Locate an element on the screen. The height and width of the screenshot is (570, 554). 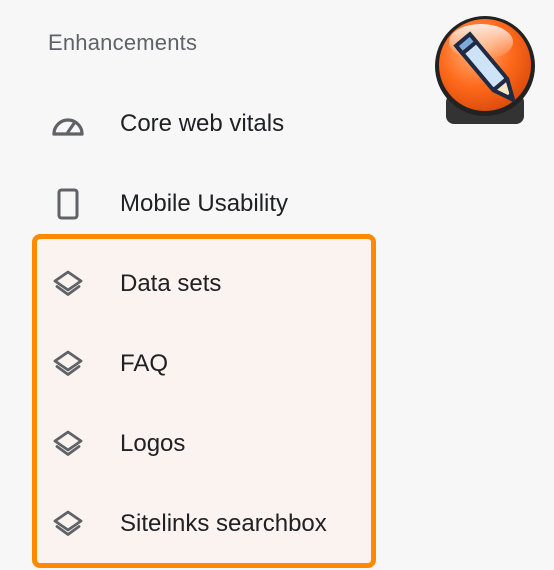
nav-item-mobile-usability: Mobile Usability is located at coordinates (210, 204).